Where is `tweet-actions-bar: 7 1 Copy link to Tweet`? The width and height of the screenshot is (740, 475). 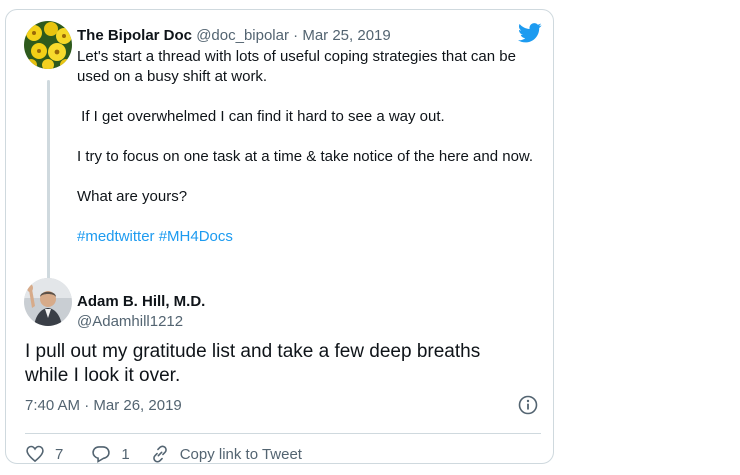 tweet-actions-bar: 7 1 Copy link to Tweet is located at coordinates (163, 454).